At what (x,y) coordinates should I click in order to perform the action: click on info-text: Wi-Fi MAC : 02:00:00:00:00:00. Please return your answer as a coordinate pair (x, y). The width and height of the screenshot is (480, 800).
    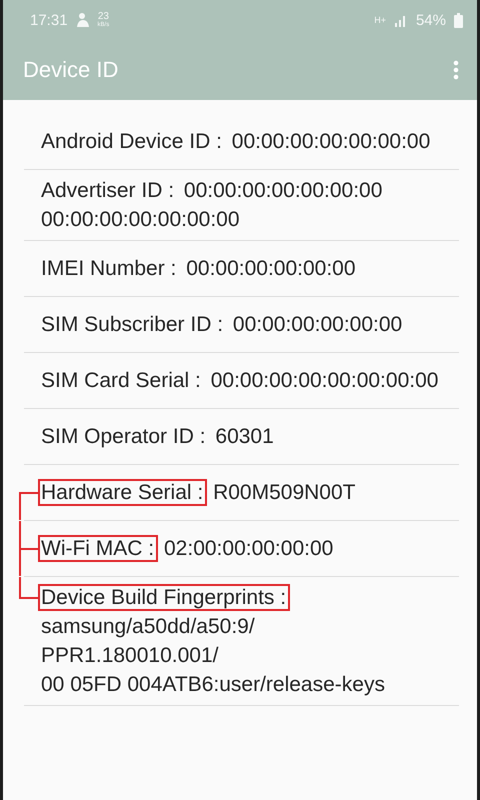
    Looking at the image, I should click on (246, 548).